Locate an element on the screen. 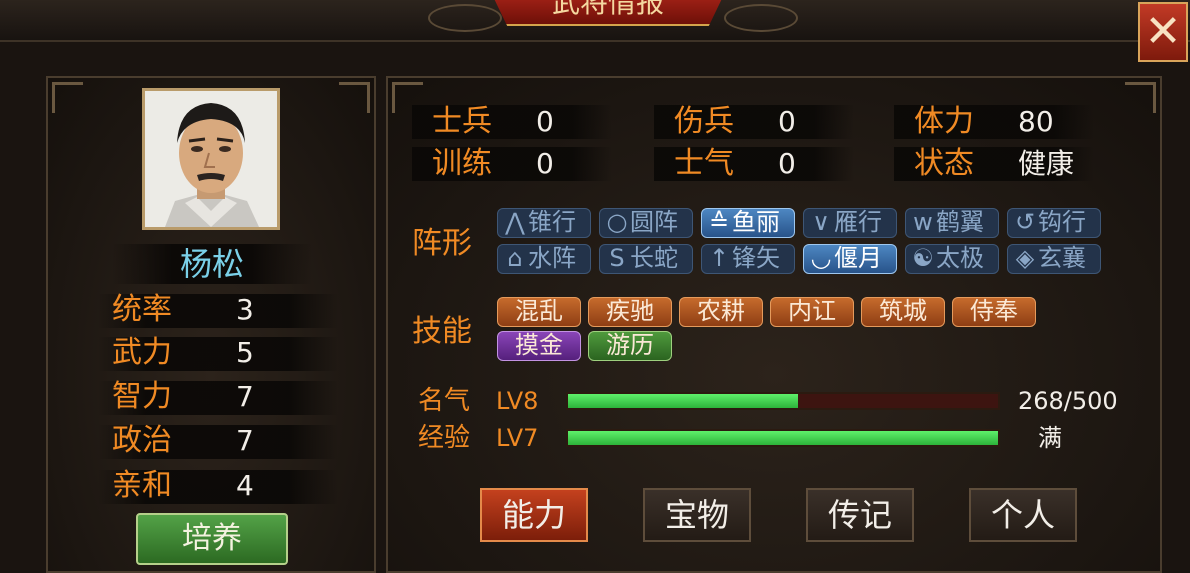 The width and height of the screenshot is (1190, 573). formation-item: S 长蛇 is located at coordinates (646, 259).